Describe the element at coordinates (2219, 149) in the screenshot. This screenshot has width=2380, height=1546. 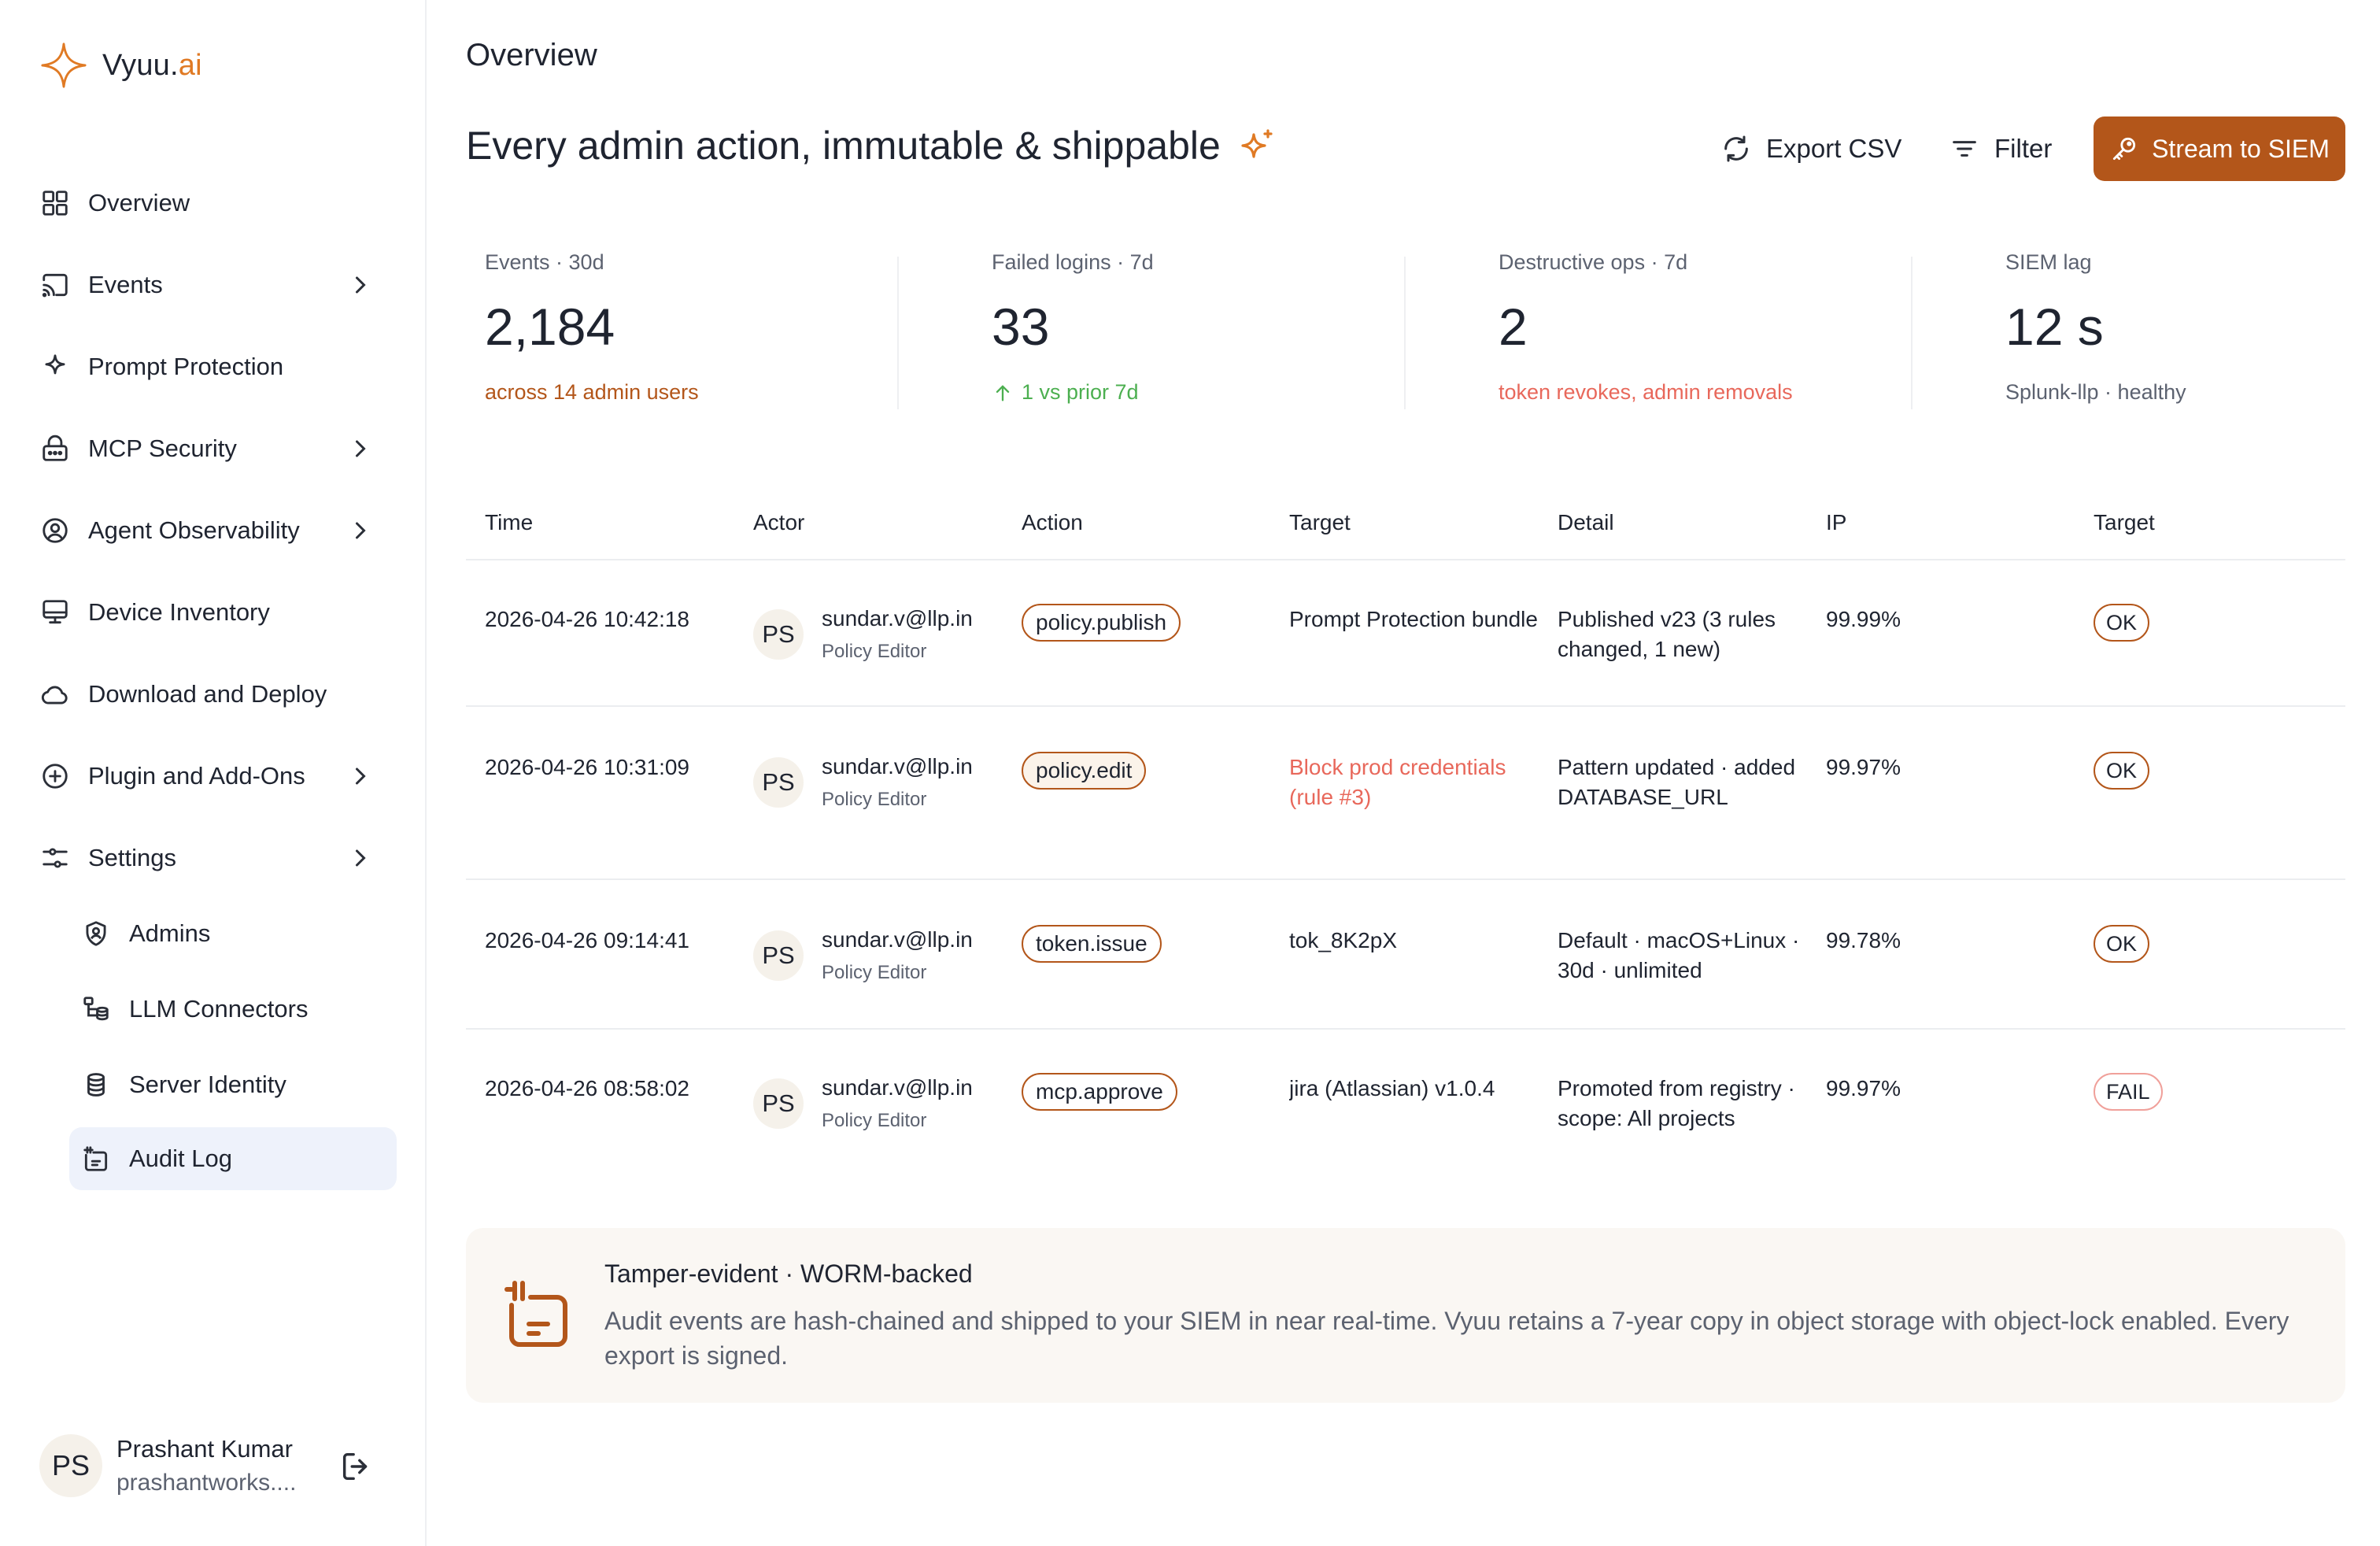
I see `stream-to-siem-button: Stream to SIEM` at that location.